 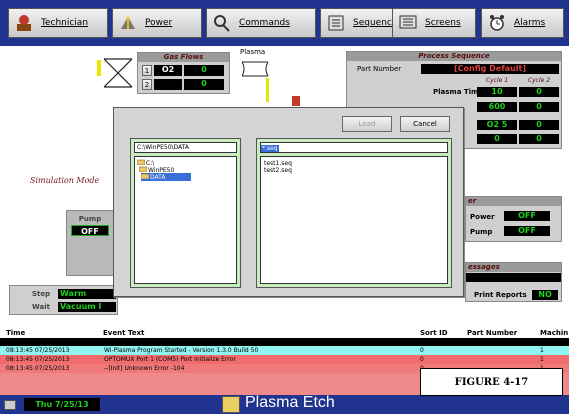 What do you see at coordinates (87, 307) in the screenshot?
I see `wait-value: Vacuum I` at bounding box center [87, 307].